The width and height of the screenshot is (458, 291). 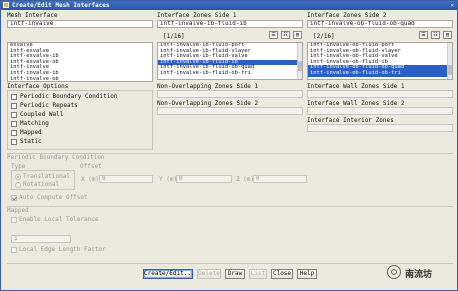 What do you see at coordinates (380, 94) in the screenshot?
I see `wall-zones-side1-field` at bounding box center [380, 94].